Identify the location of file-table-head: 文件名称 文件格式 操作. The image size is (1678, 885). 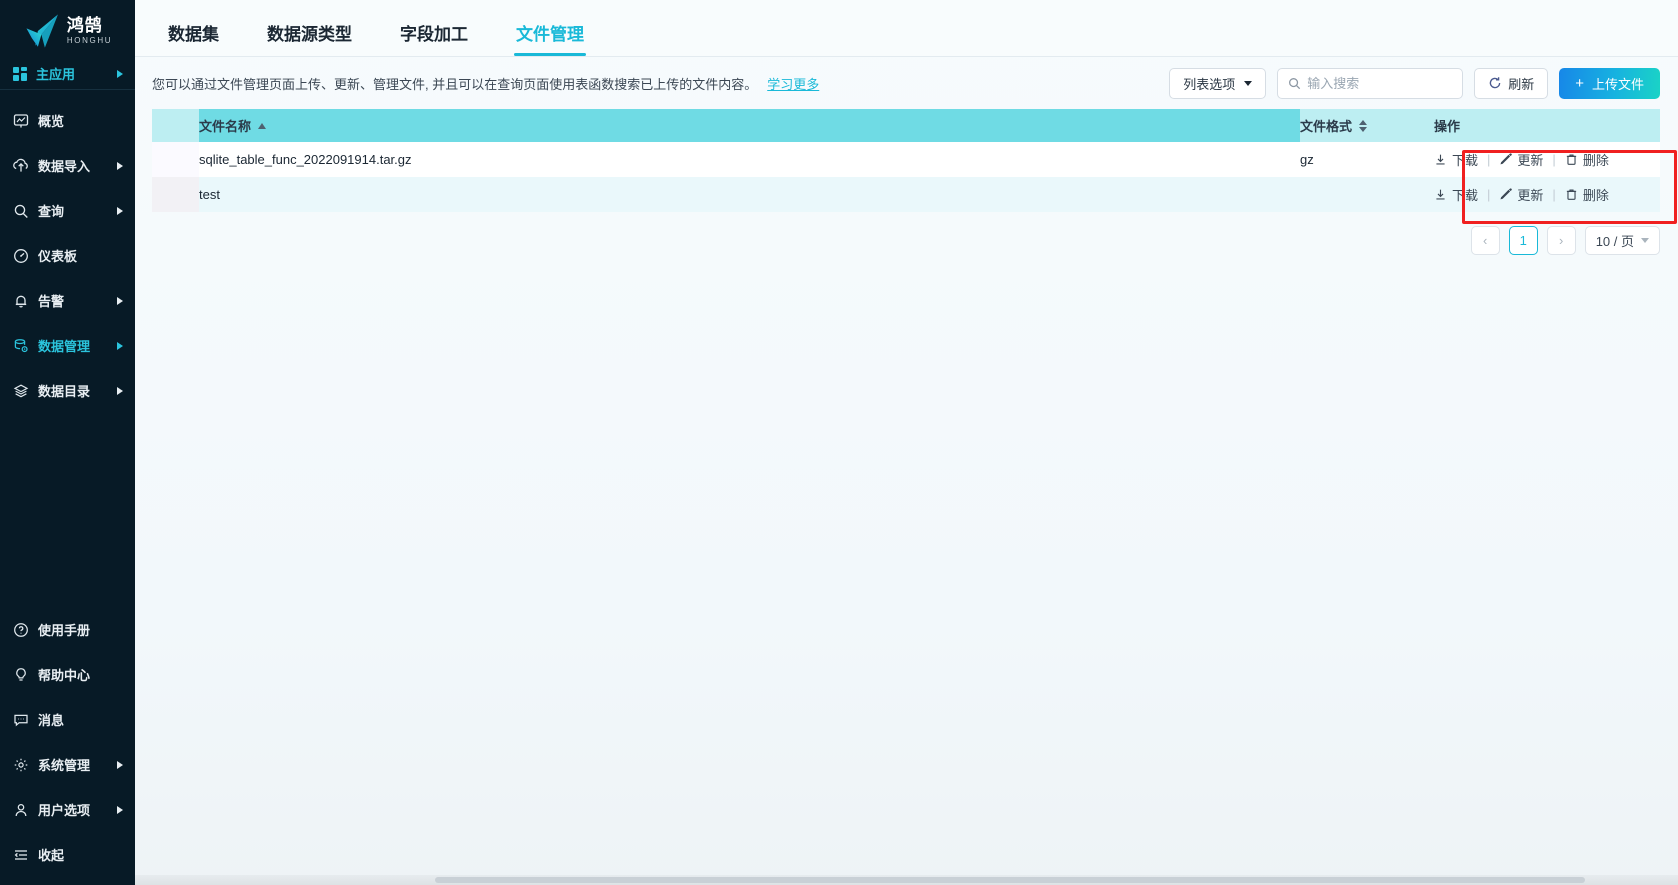
(906, 125).